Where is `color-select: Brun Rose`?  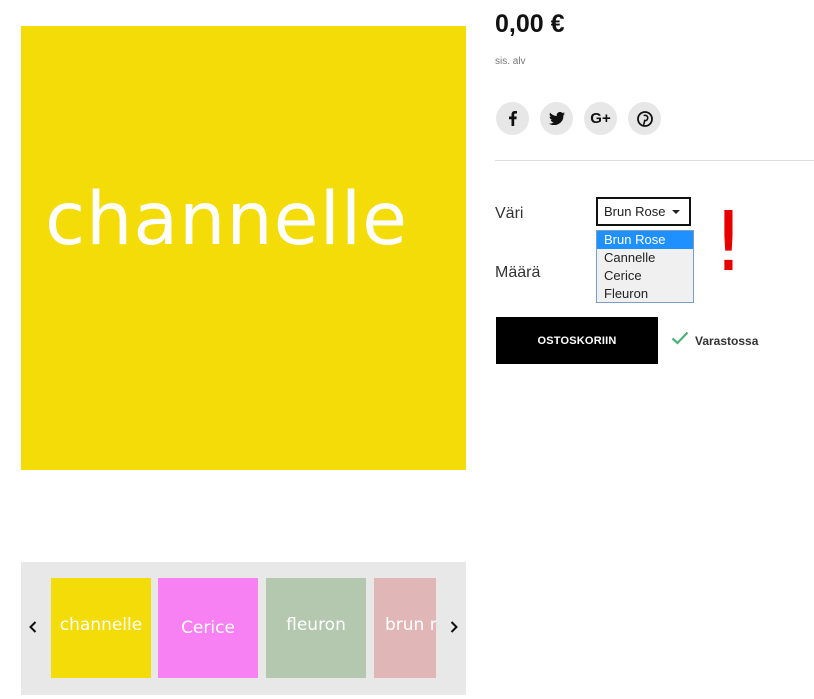 color-select: Brun Rose is located at coordinates (643, 211).